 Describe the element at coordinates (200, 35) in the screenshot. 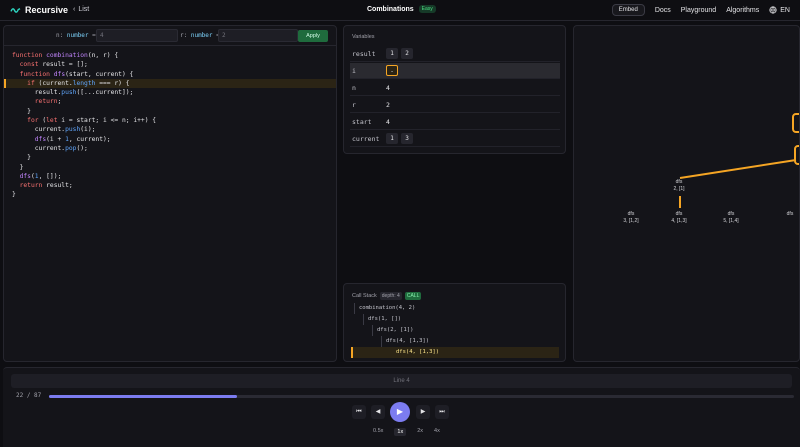

I see `param-r-label: r: number =` at that location.